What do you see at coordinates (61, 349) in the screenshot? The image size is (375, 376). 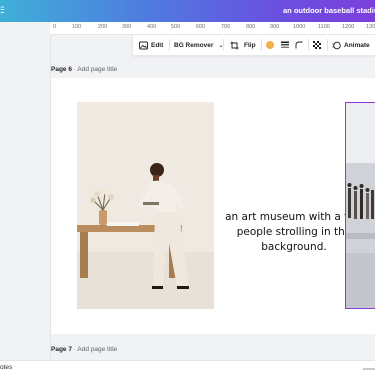 I see `page-number: Page 7` at bounding box center [61, 349].